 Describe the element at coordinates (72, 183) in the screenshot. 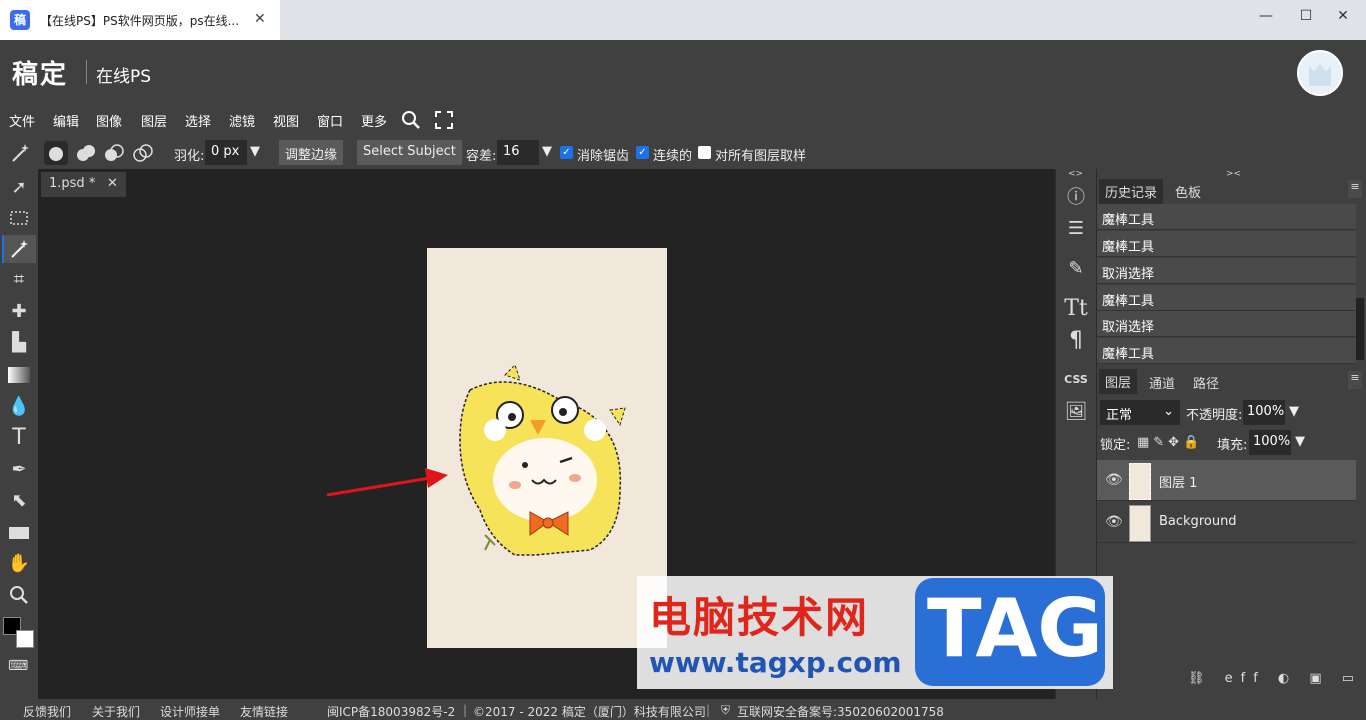

I see `document-tab-label: 1.psd *` at that location.